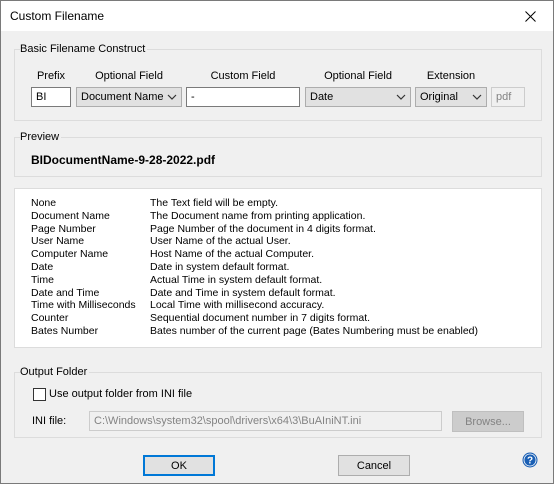 The width and height of the screenshot is (554, 484). I want to click on legend-description: User Name of the actual User., so click(220, 241).